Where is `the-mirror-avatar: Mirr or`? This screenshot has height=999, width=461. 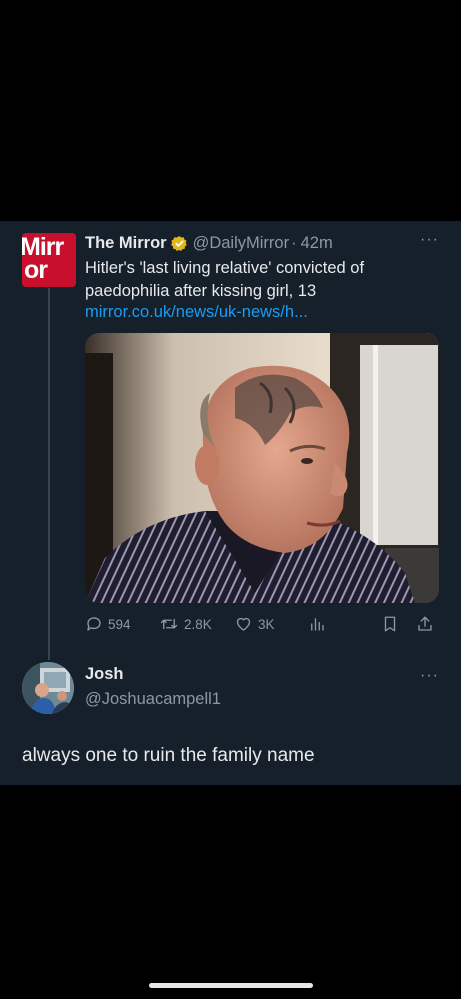 the-mirror-avatar: Mirr or is located at coordinates (49, 260).